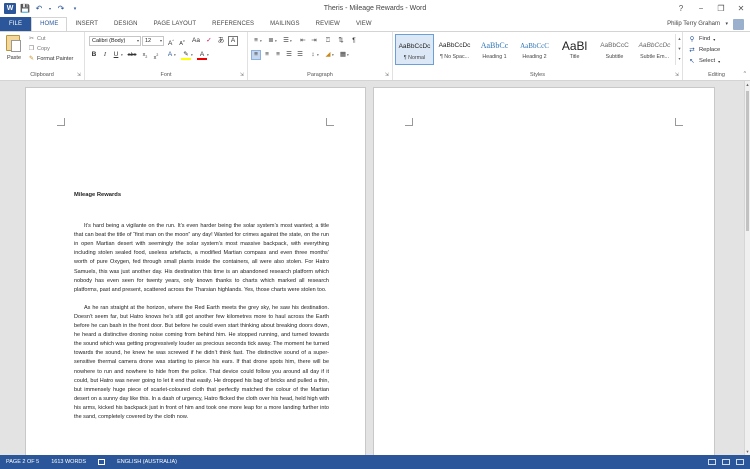 Image resolution: width=750 pixels, height=469 pixels. I want to click on font-name-dropdown-icon: ▾, so click(138, 41).